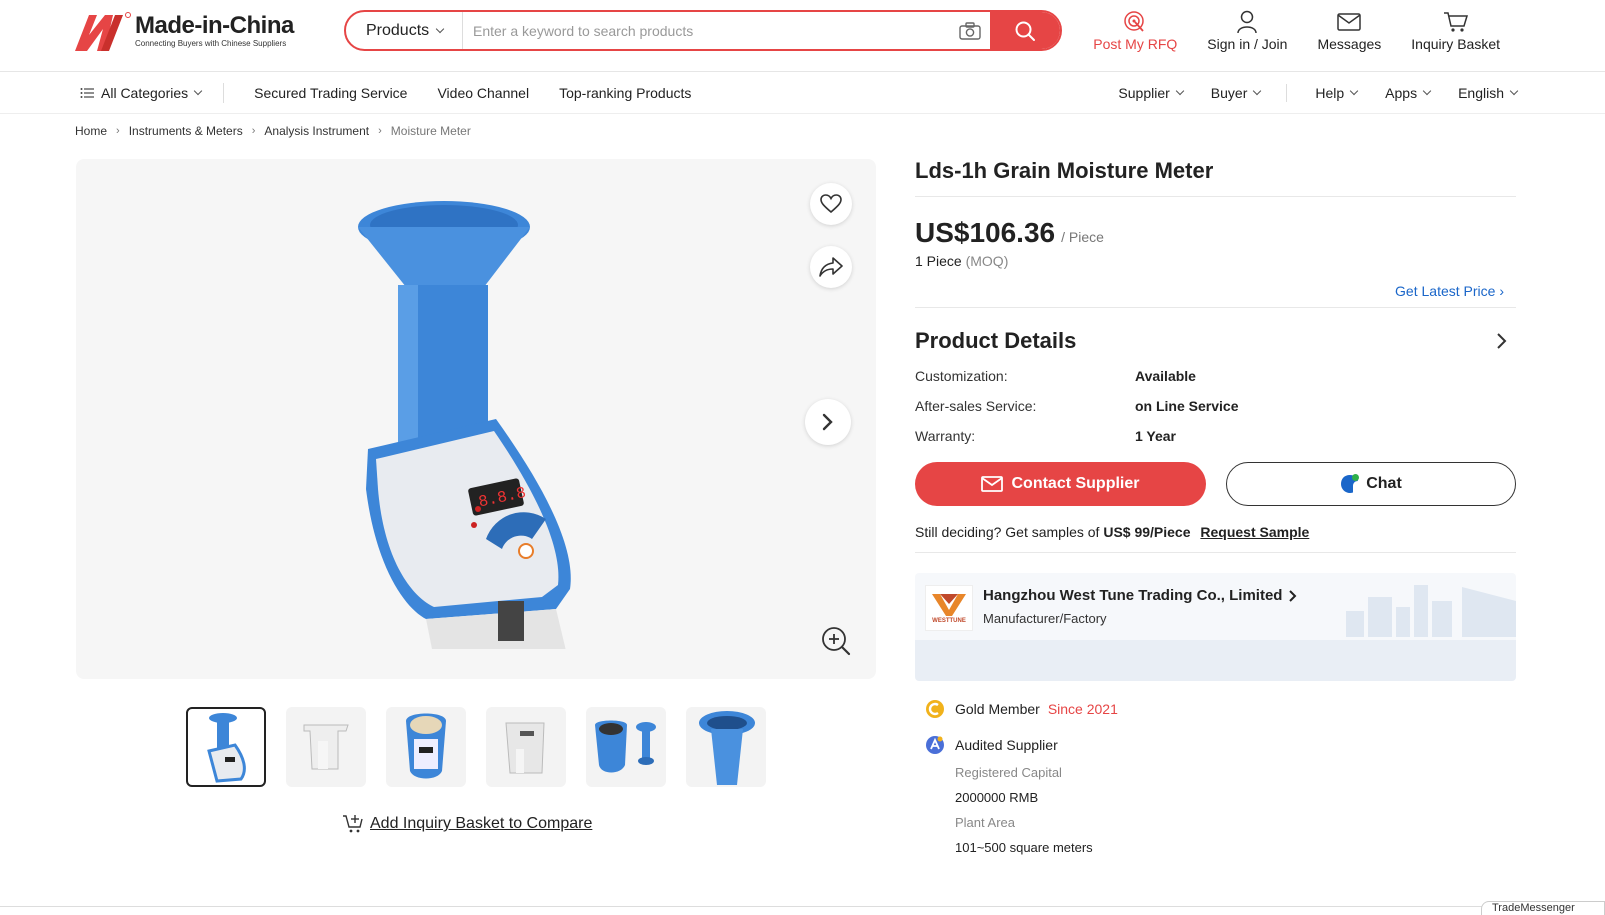 Image resolution: width=1605 pixels, height=915 pixels. Describe the element at coordinates (87, 93) in the screenshot. I see `list-icon` at that location.